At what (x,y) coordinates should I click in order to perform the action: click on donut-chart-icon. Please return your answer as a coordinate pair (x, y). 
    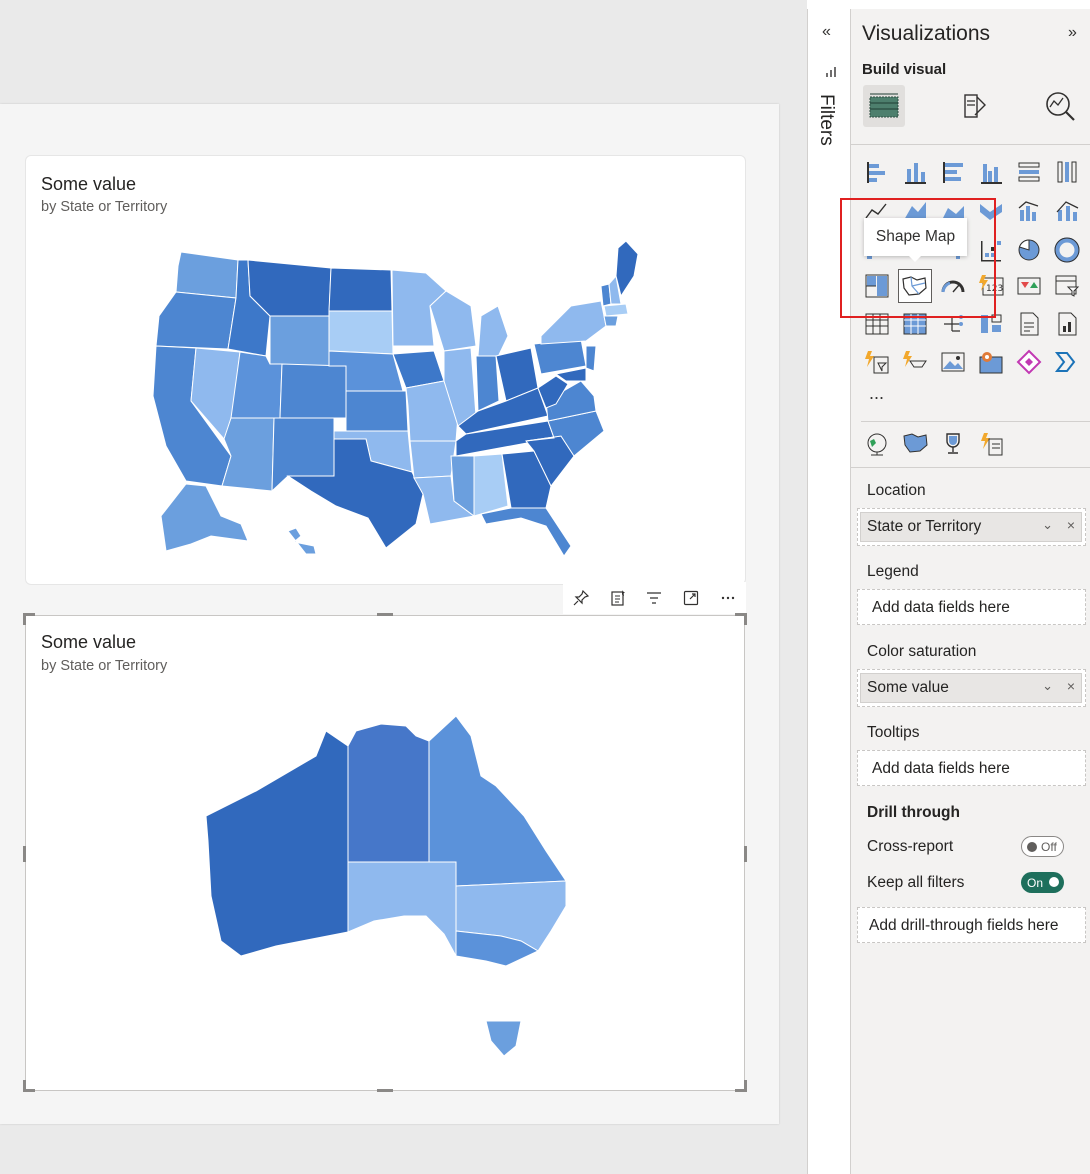
    Looking at the image, I should click on (1067, 250).